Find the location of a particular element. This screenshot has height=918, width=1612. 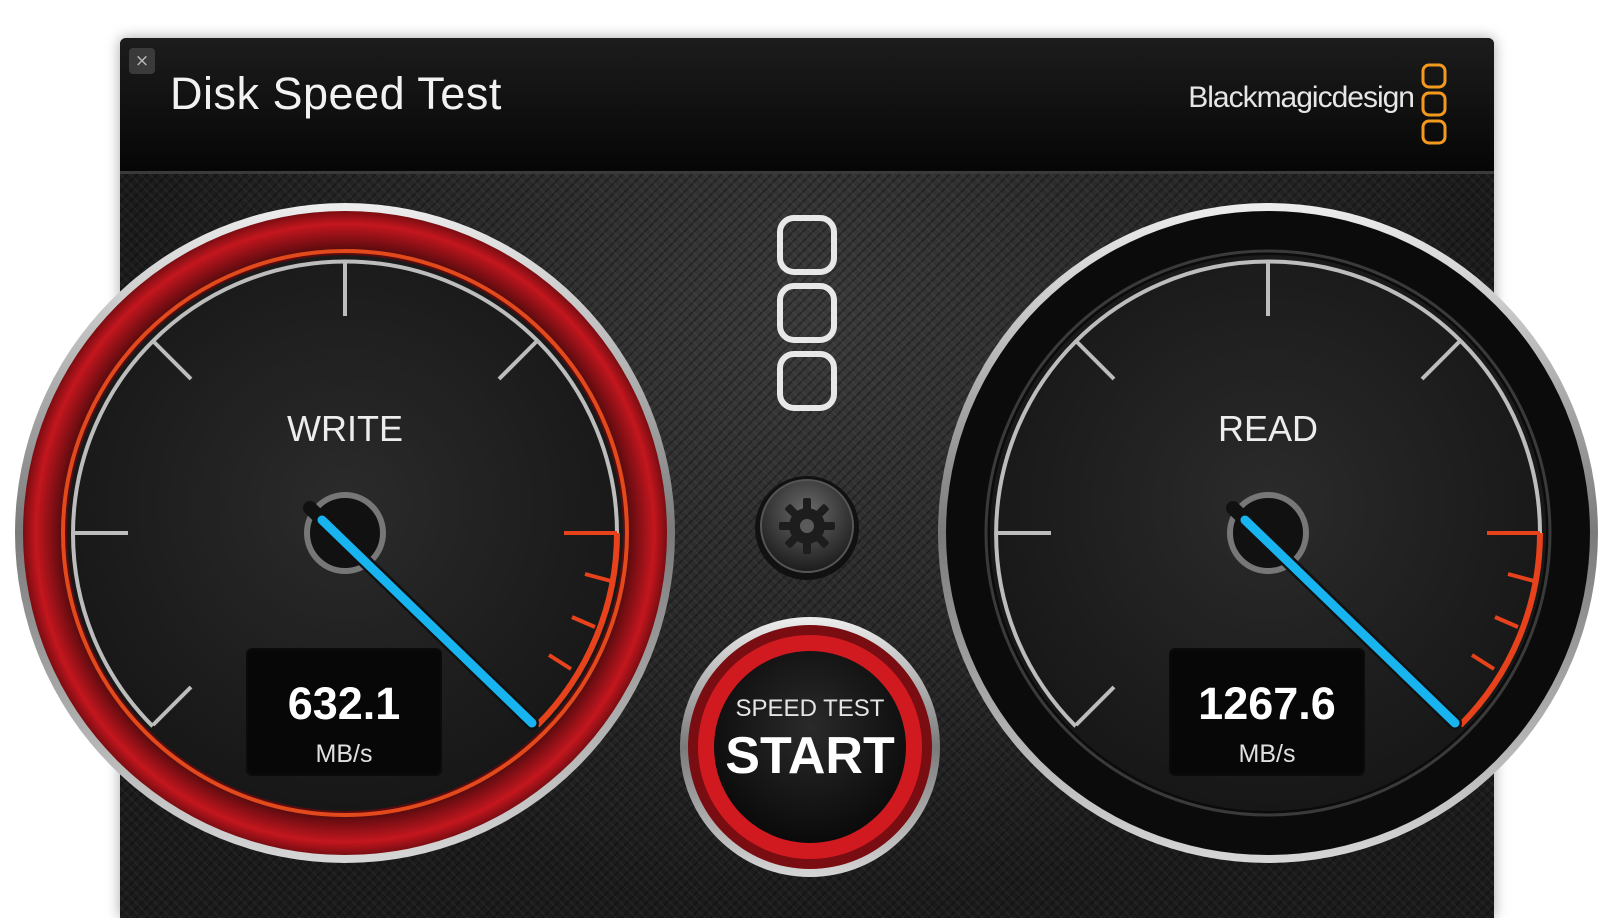

write-gauge-label: WRITE is located at coordinates (345, 428).